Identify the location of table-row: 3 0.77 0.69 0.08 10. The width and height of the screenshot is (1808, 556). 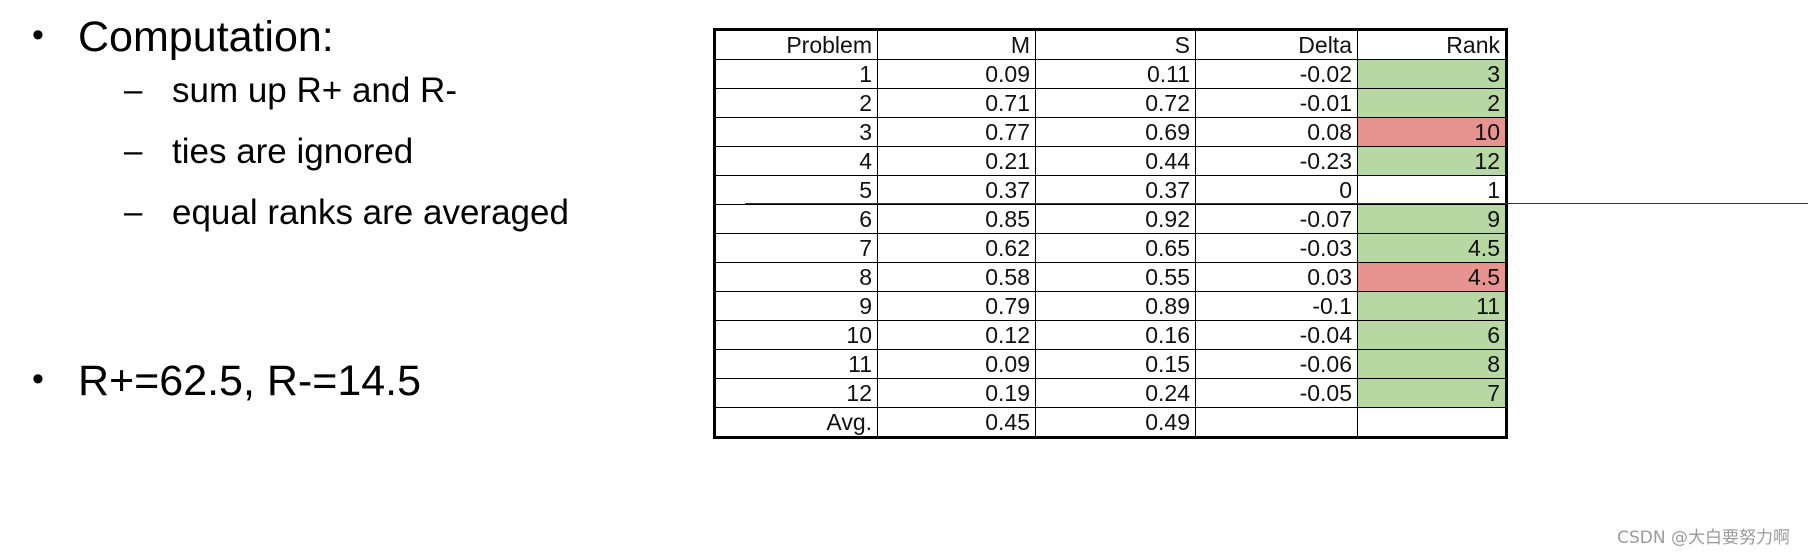
(1110, 132).